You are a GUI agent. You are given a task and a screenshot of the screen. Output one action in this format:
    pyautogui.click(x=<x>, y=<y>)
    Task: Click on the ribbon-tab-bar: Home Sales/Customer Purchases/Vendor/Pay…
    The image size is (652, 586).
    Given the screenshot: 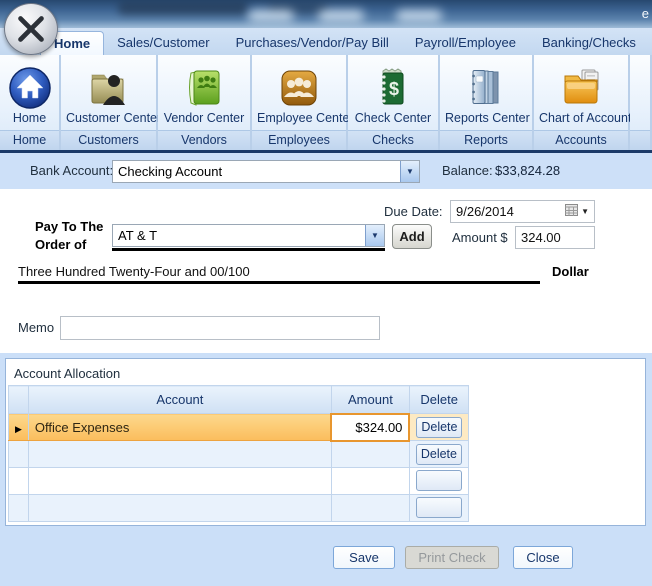 What is the action you would take?
    pyautogui.click(x=326, y=41)
    